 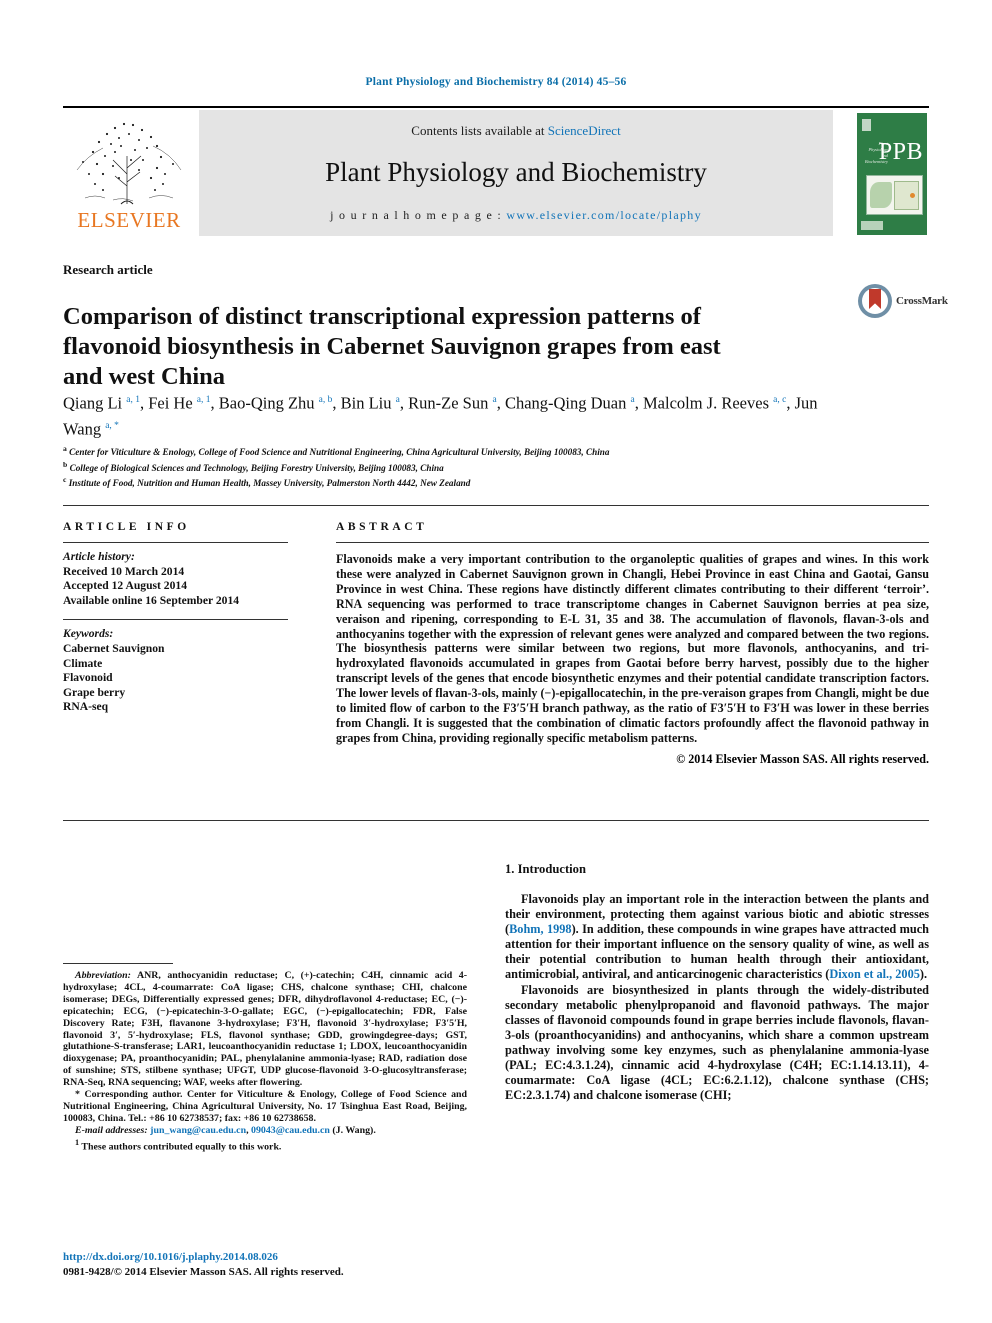 I want to click on keyword-item: RNA-seq, so click(x=86, y=707).